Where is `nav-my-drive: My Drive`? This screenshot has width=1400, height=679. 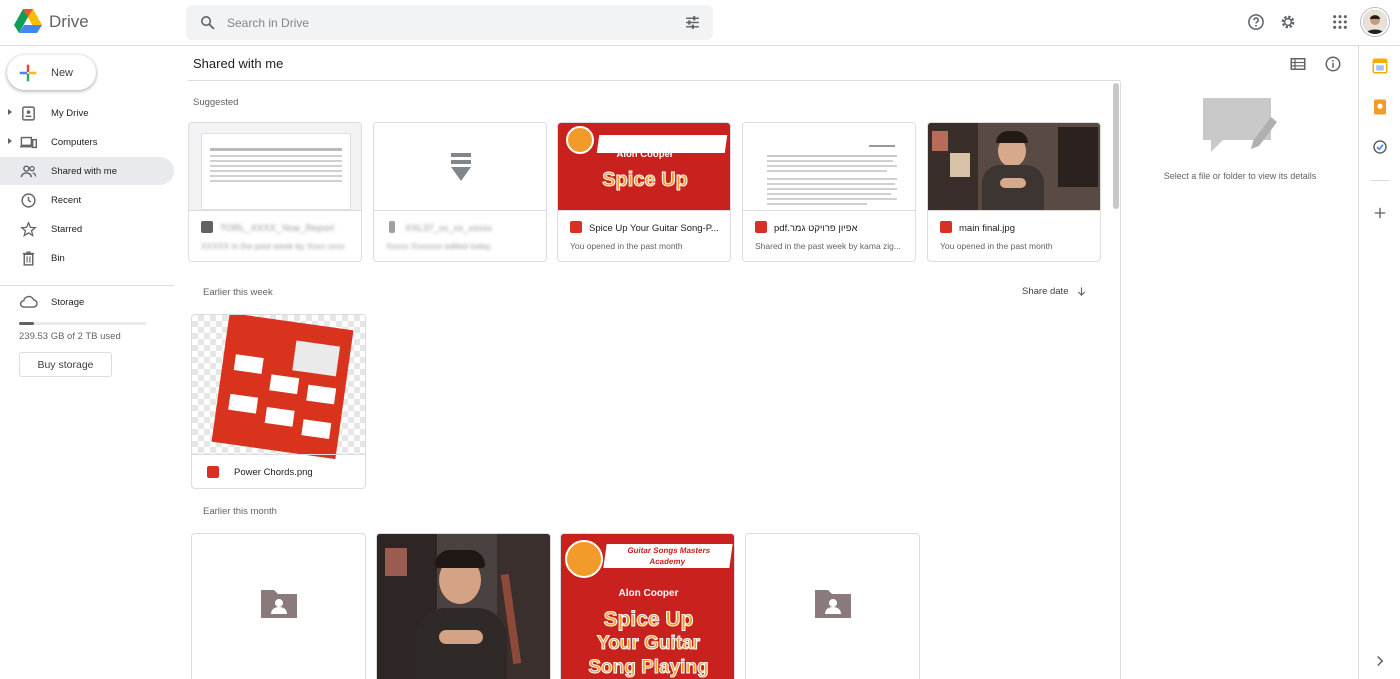 nav-my-drive: My Drive is located at coordinates (87, 113).